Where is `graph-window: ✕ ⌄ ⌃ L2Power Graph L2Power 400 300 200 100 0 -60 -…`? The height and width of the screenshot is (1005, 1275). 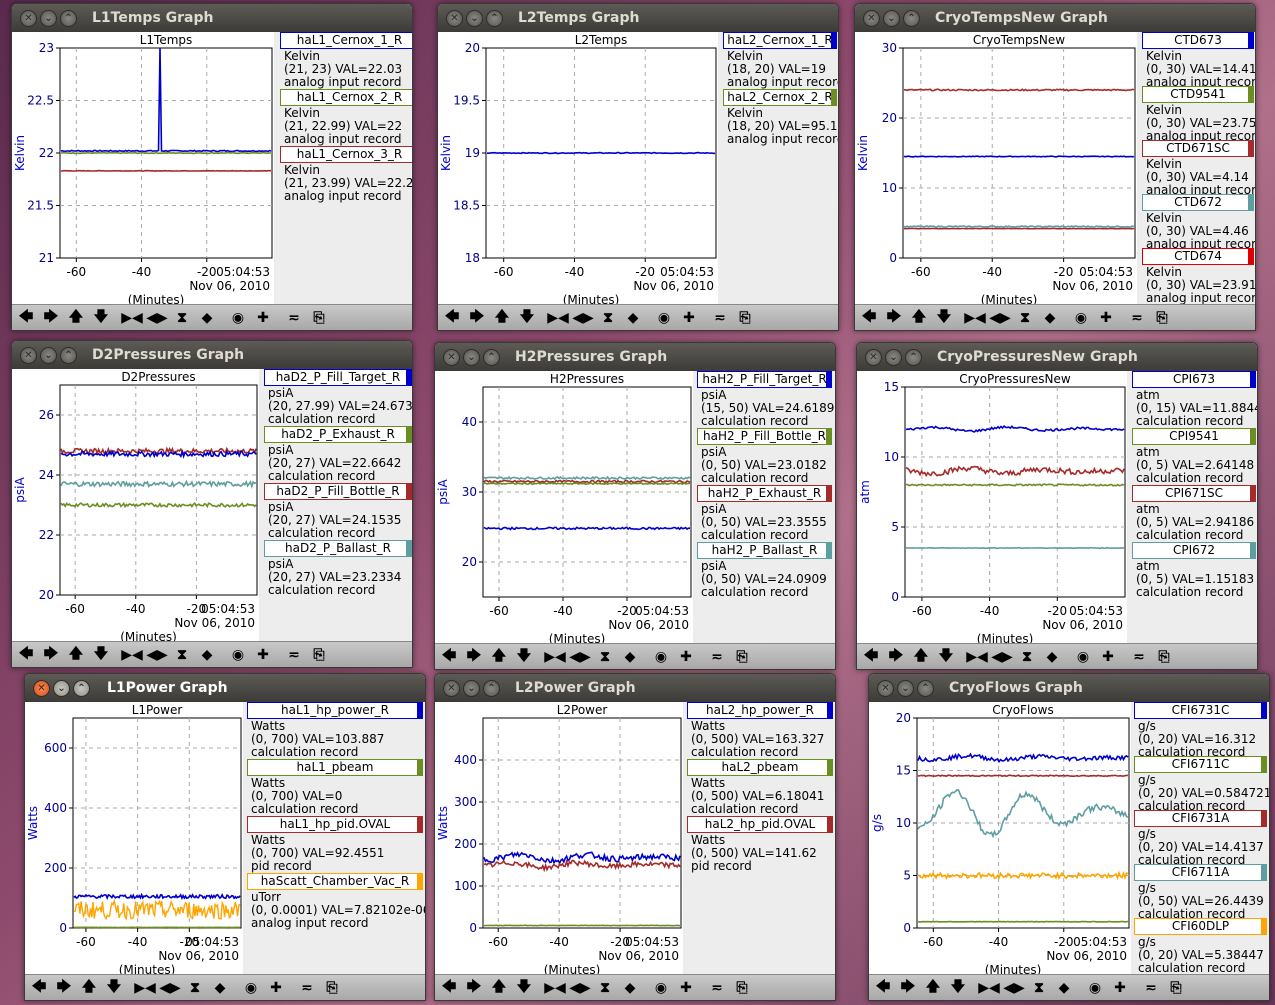 graph-window: ✕ ⌄ ⌃ L2Power Graph L2Power 400 300 200 100 0 -60 -… is located at coordinates (635, 837).